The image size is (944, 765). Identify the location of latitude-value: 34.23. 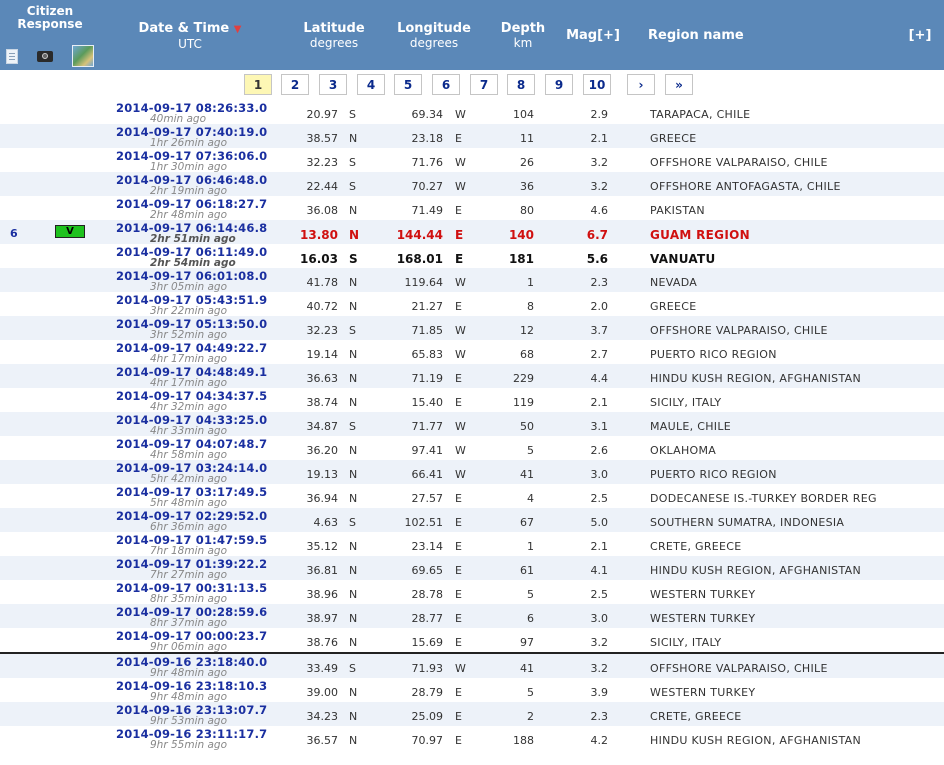
(322, 716).